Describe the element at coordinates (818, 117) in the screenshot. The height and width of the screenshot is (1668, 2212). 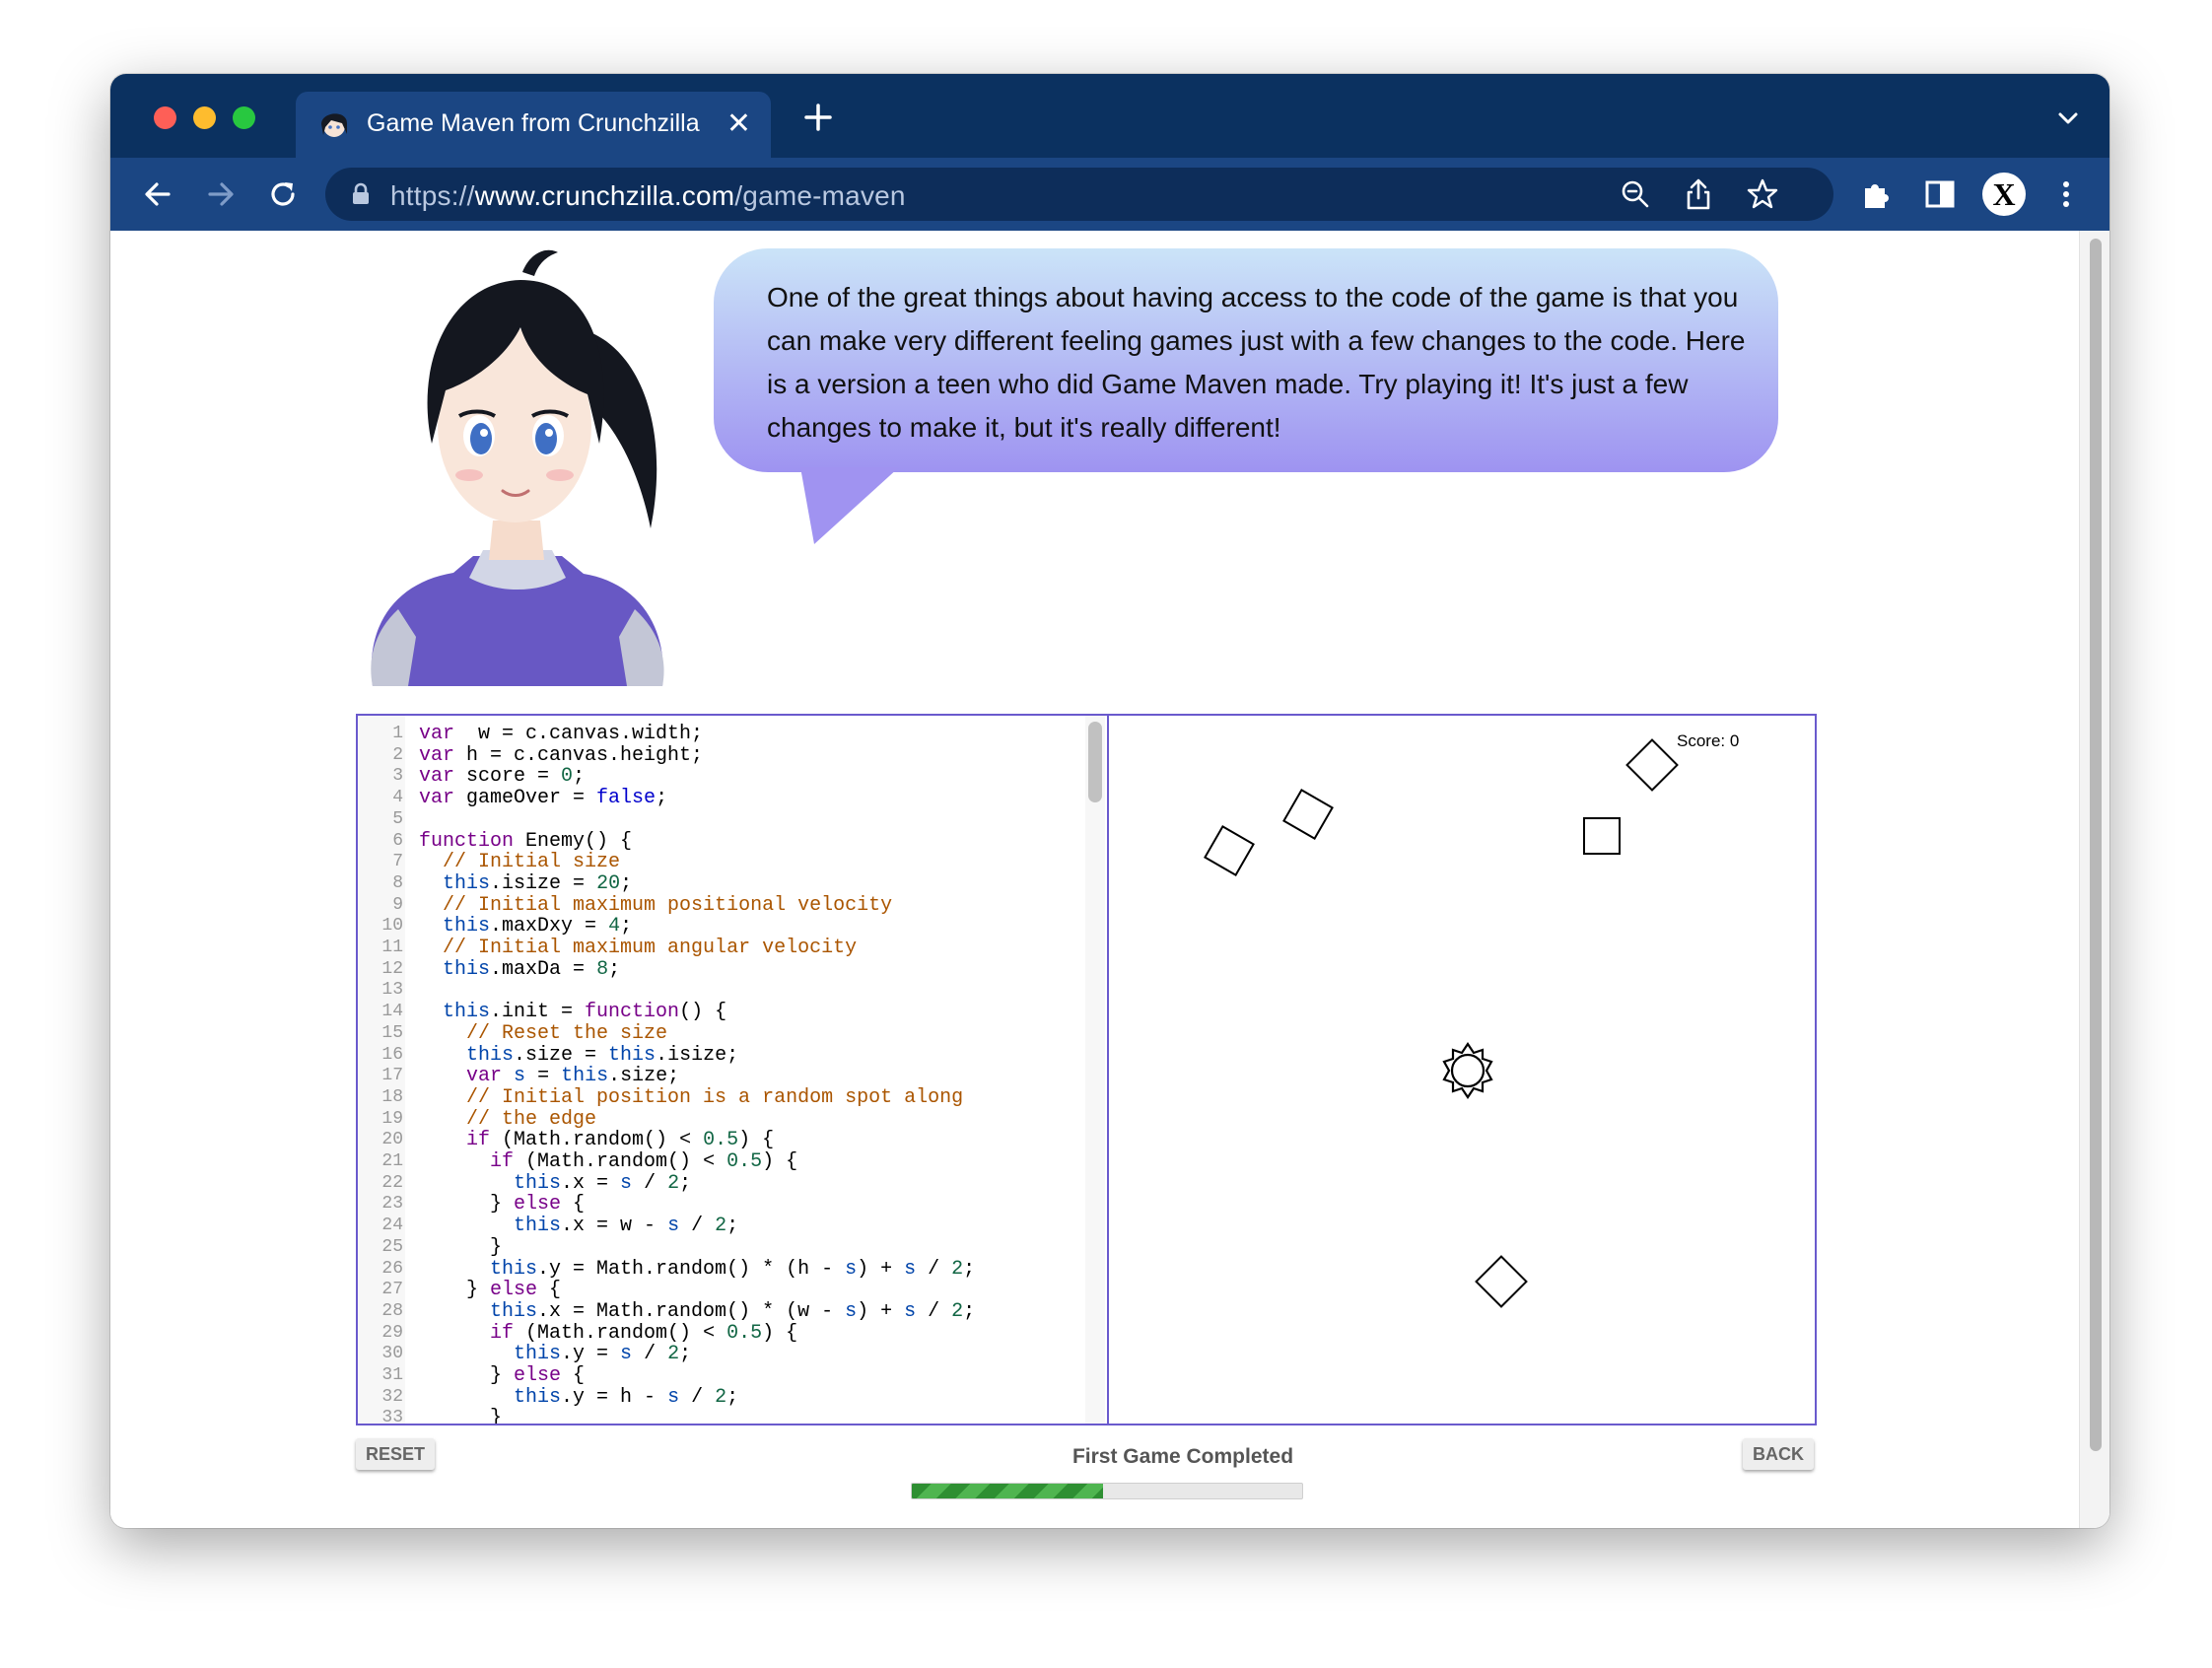
I see `new-tab-plus-icon` at that location.